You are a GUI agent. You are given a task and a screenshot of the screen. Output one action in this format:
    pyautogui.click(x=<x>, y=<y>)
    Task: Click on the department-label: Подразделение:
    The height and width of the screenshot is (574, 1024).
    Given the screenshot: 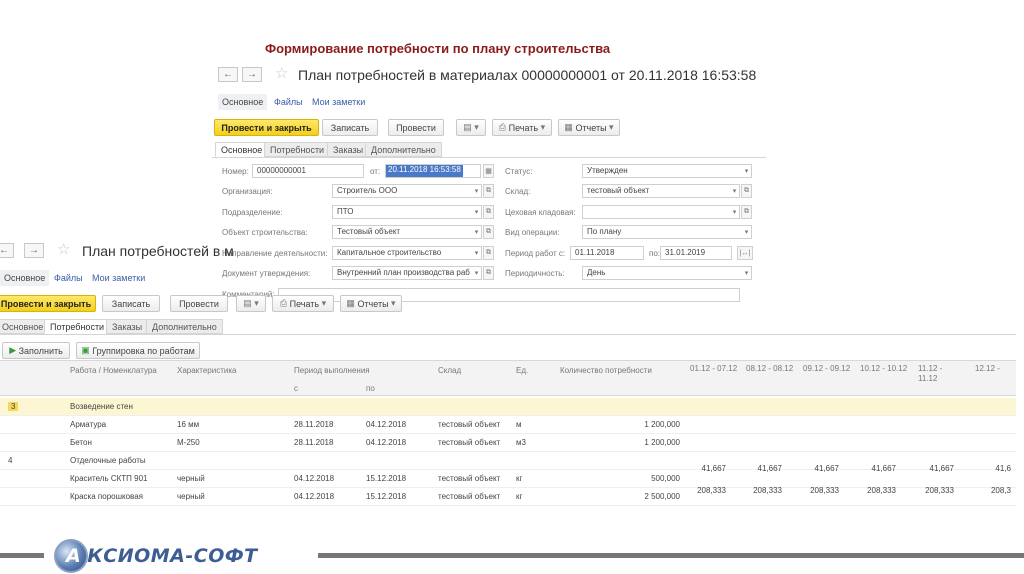 What is the action you would take?
    pyautogui.click(x=252, y=212)
    